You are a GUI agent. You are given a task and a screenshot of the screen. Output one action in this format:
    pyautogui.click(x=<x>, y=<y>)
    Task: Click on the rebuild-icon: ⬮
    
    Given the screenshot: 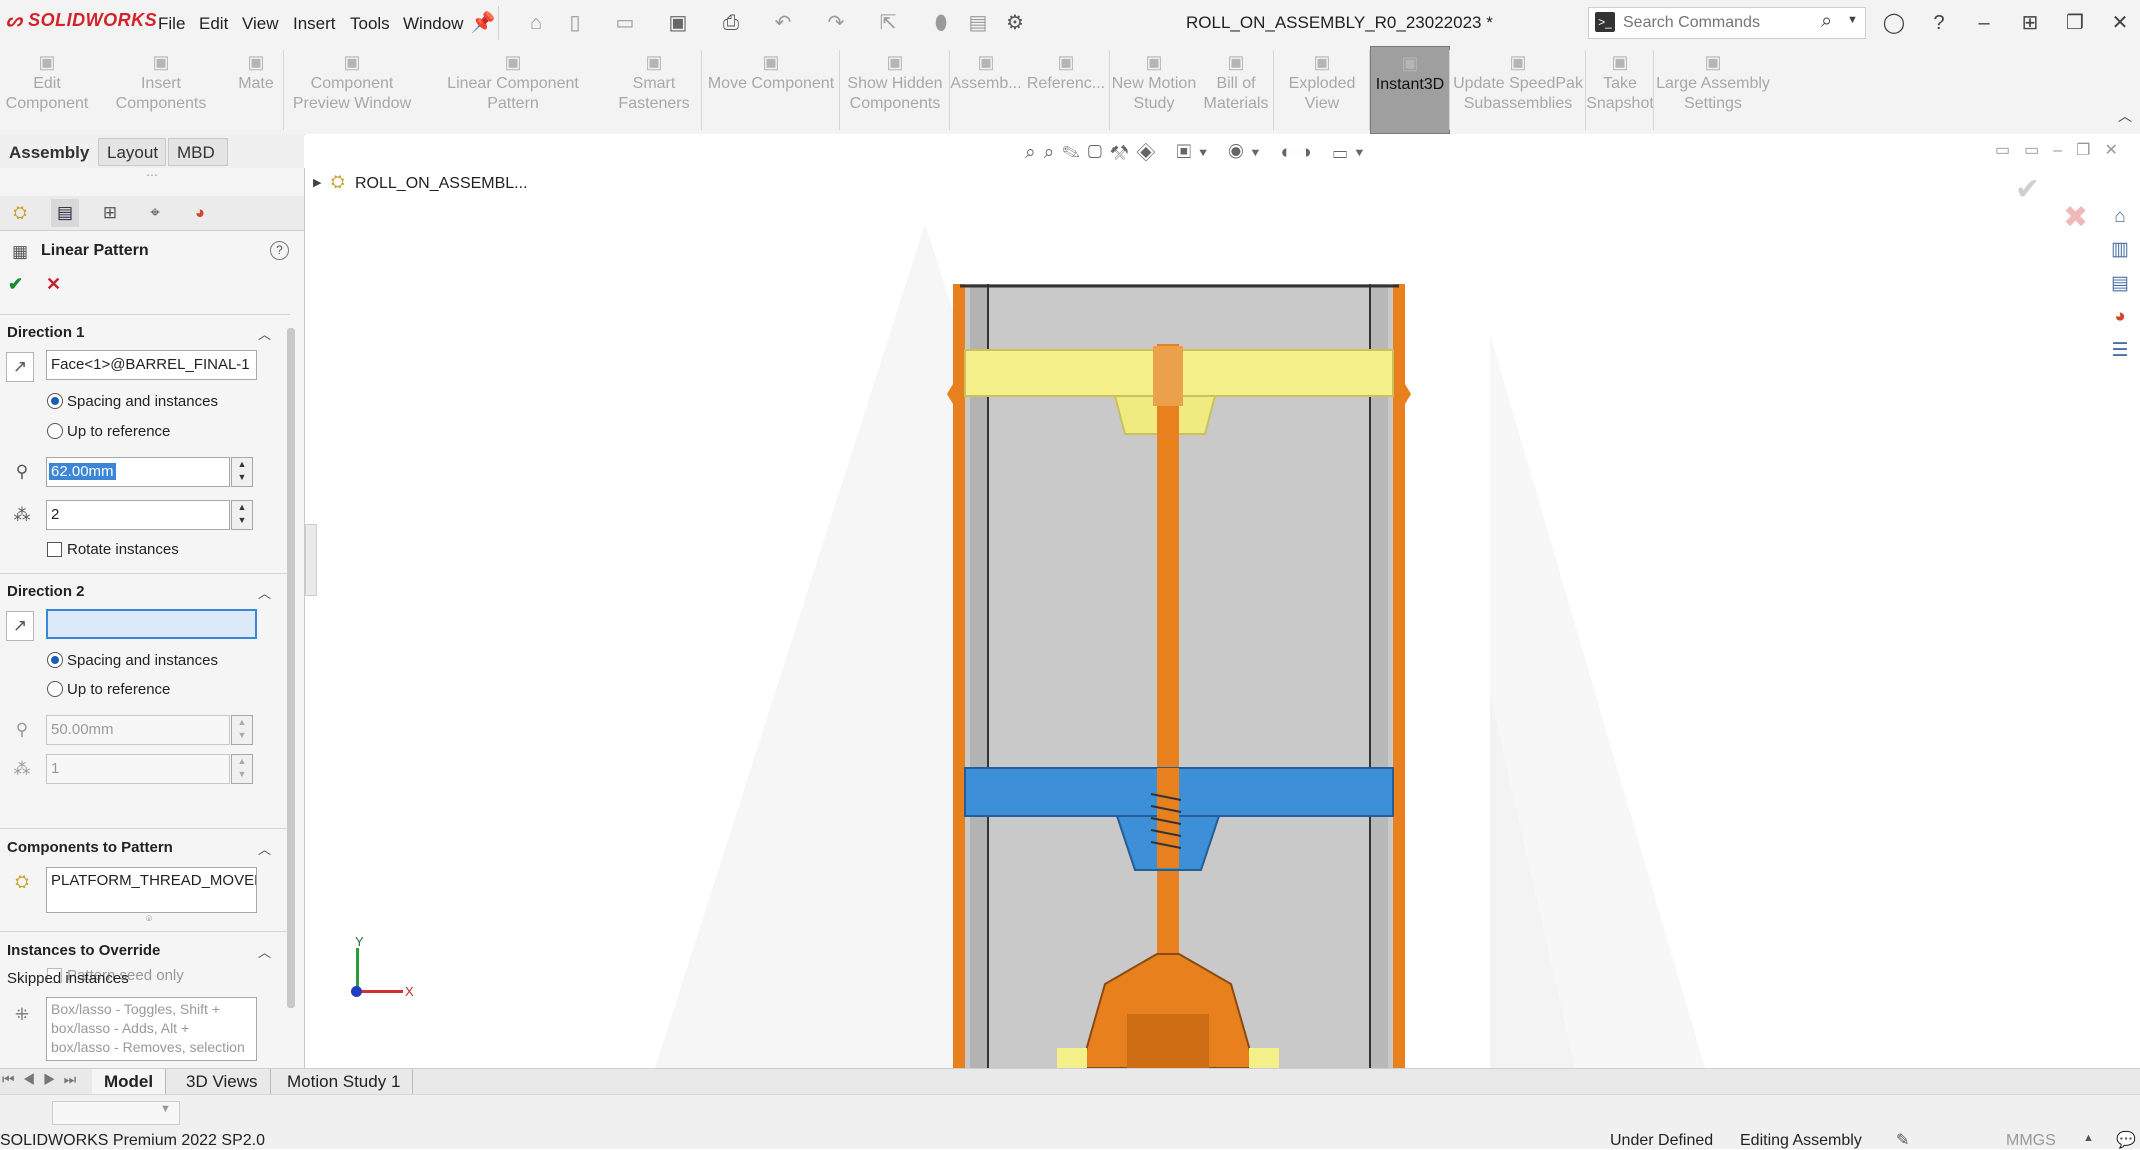 What is the action you would take?
    pyautogui.click(x=941, y=23)
    